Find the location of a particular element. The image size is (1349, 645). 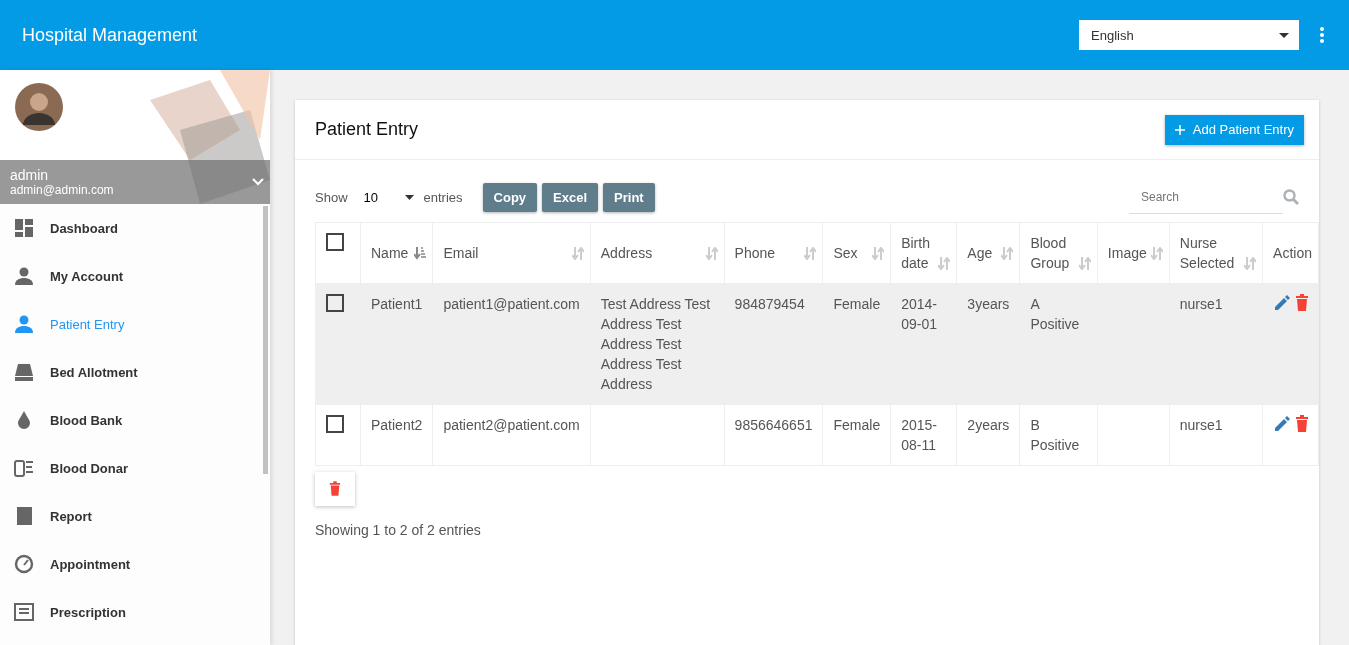

table-cell: 3years is located at coordinates (988, 304).